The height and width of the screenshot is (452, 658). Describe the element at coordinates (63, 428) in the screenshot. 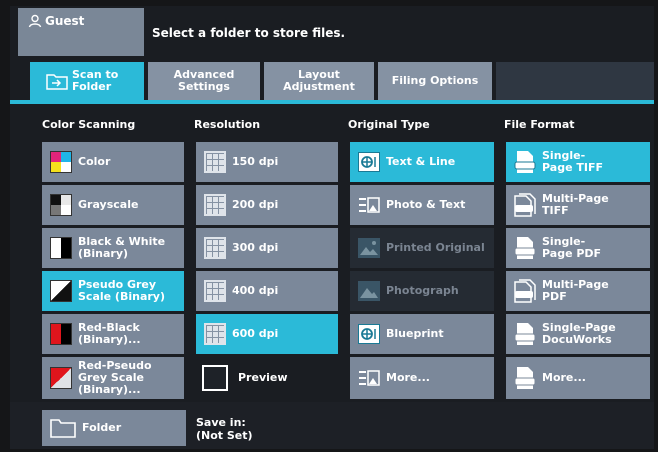

I see `folder-icon` at that location.